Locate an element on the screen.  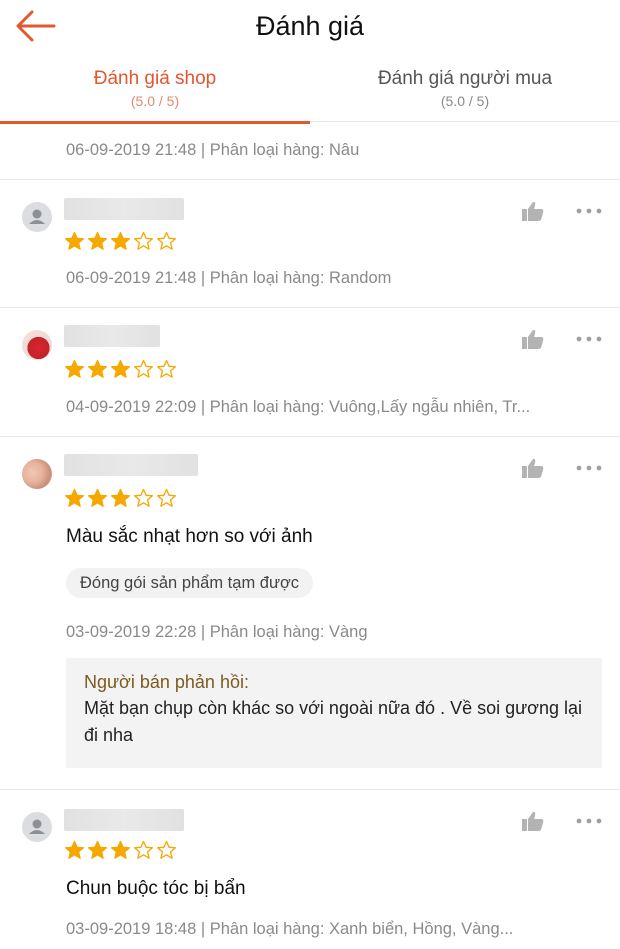
tab-shop-reviews: Đánh giá shop (5.0 / 5) is located at coordinates (155, 91).